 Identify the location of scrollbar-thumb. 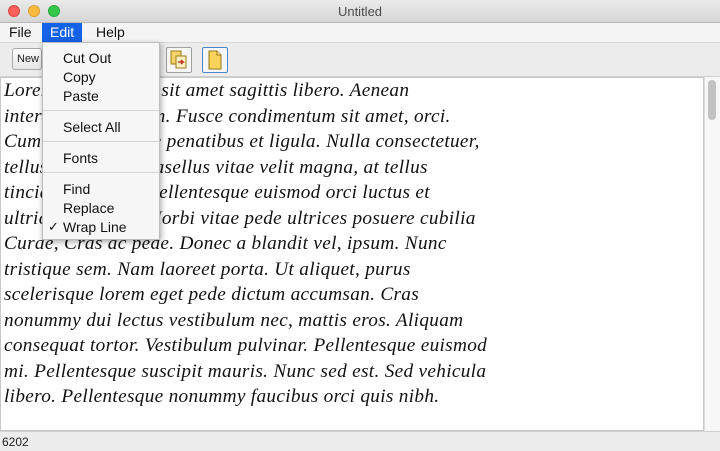
(712, 100).